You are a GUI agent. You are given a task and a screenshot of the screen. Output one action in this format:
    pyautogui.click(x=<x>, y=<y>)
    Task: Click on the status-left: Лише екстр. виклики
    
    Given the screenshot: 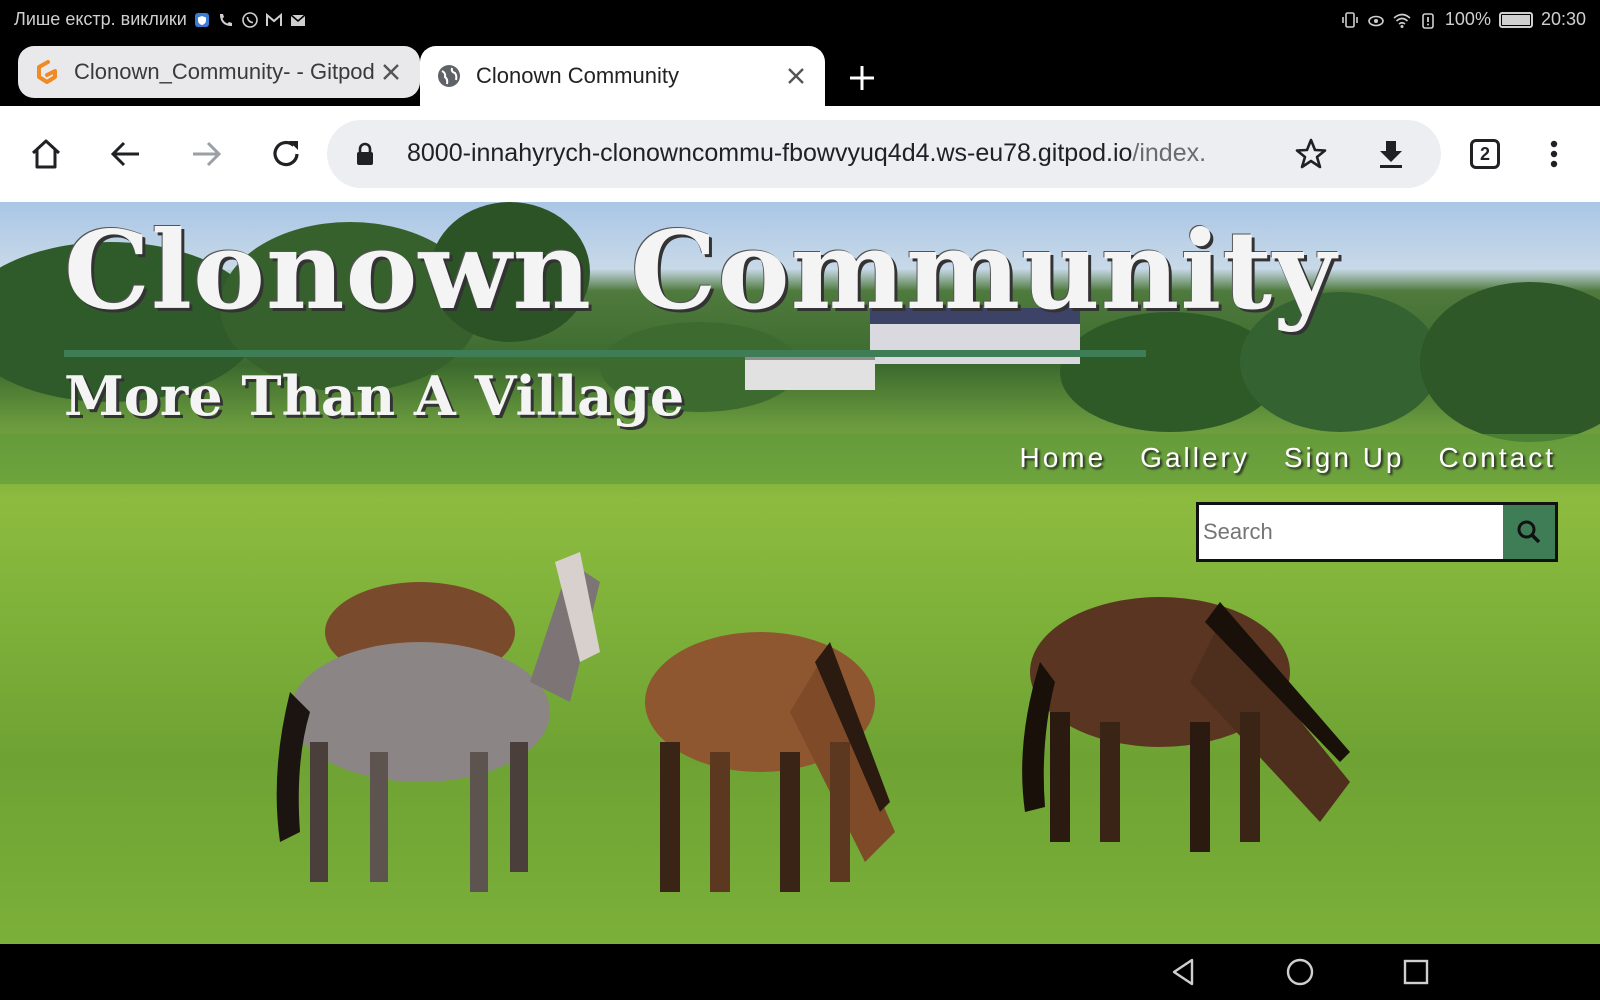 What is the action you would take?
    pyautogui.click(x=160, y=19)
    